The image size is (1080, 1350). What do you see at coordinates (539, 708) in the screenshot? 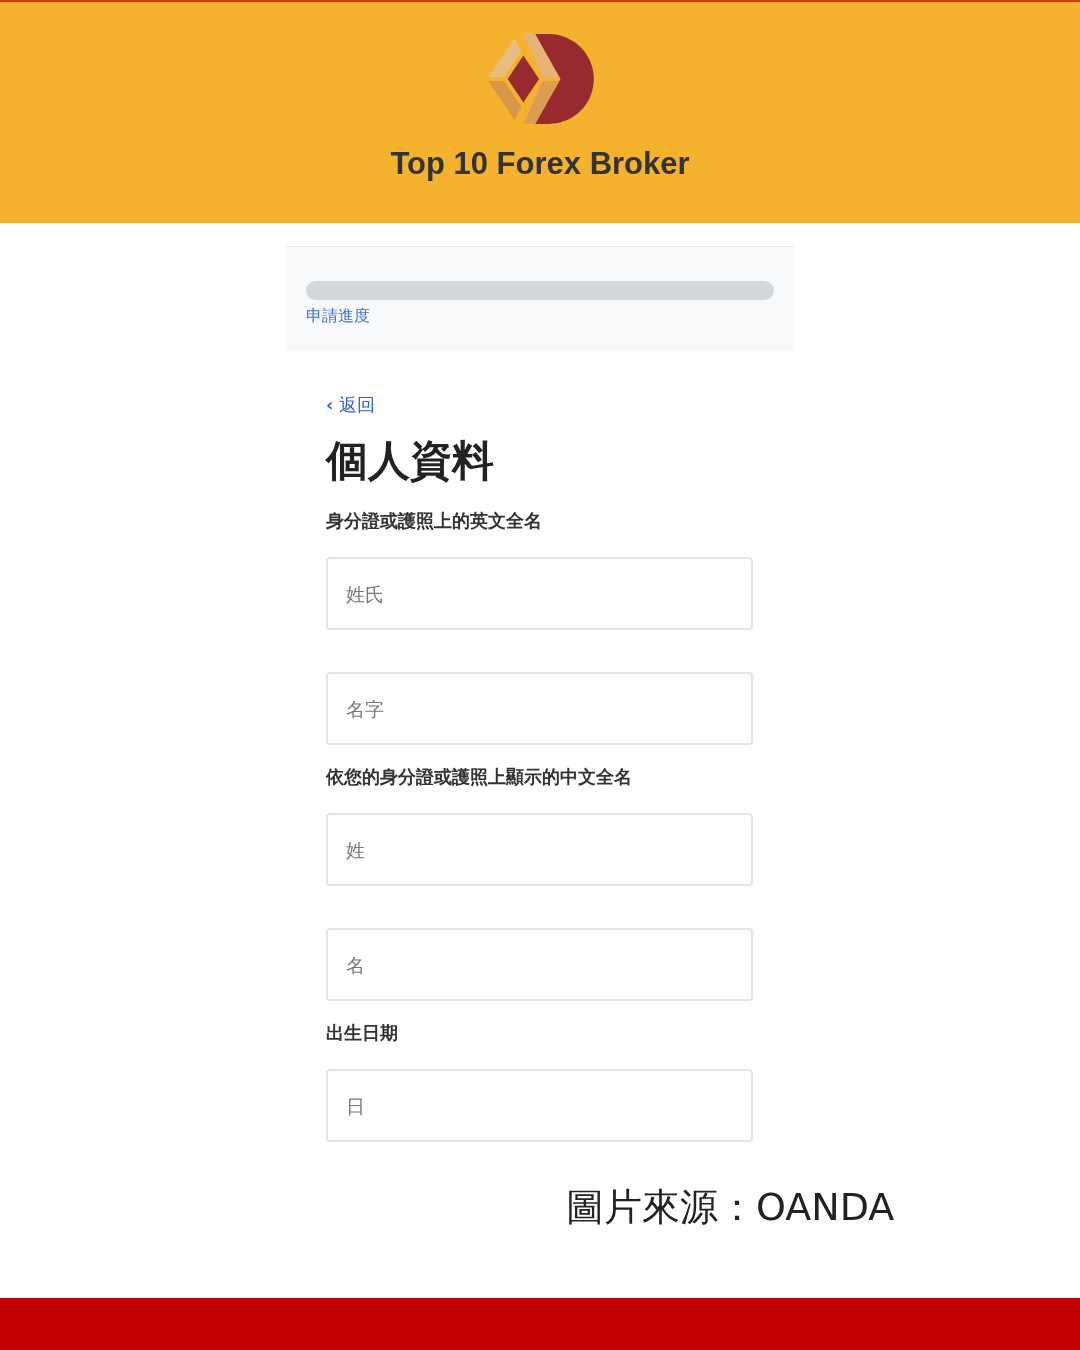
I see `input-field: 名字` at bounding box center [539, 708].